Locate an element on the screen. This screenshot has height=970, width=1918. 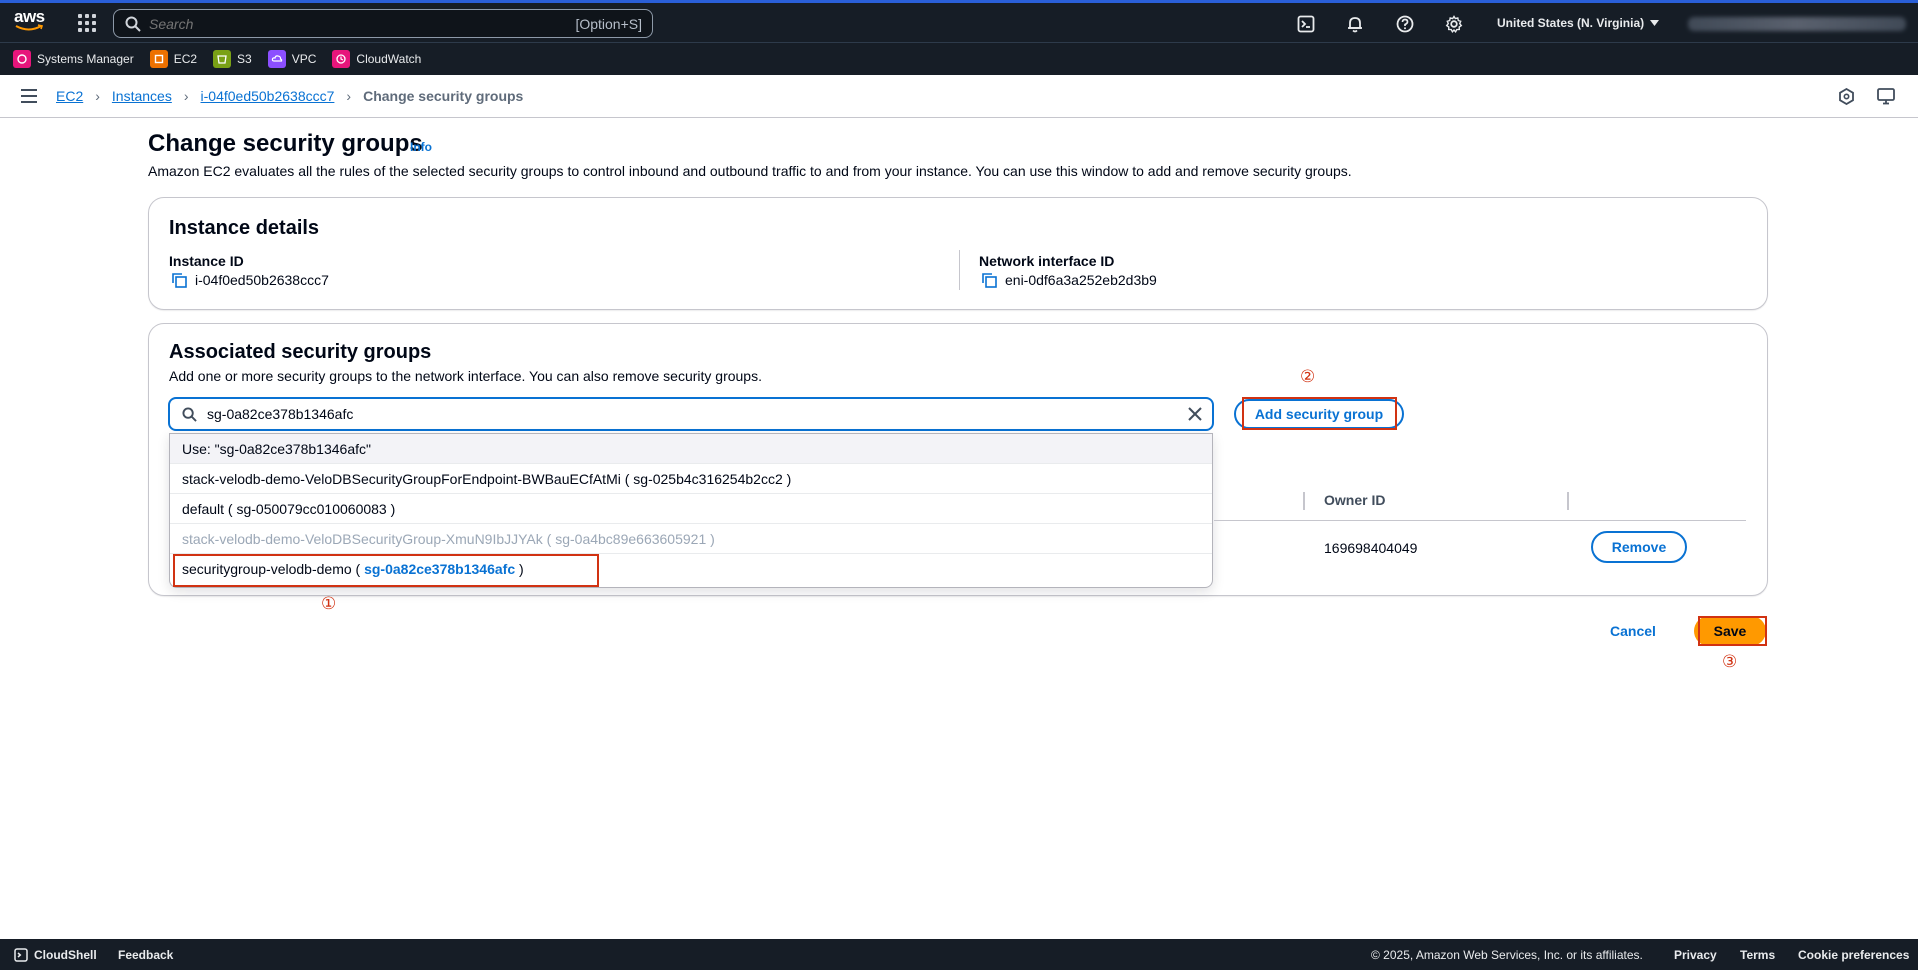
owner-id-header: Owner ID is located at coordinates (1355, 500).